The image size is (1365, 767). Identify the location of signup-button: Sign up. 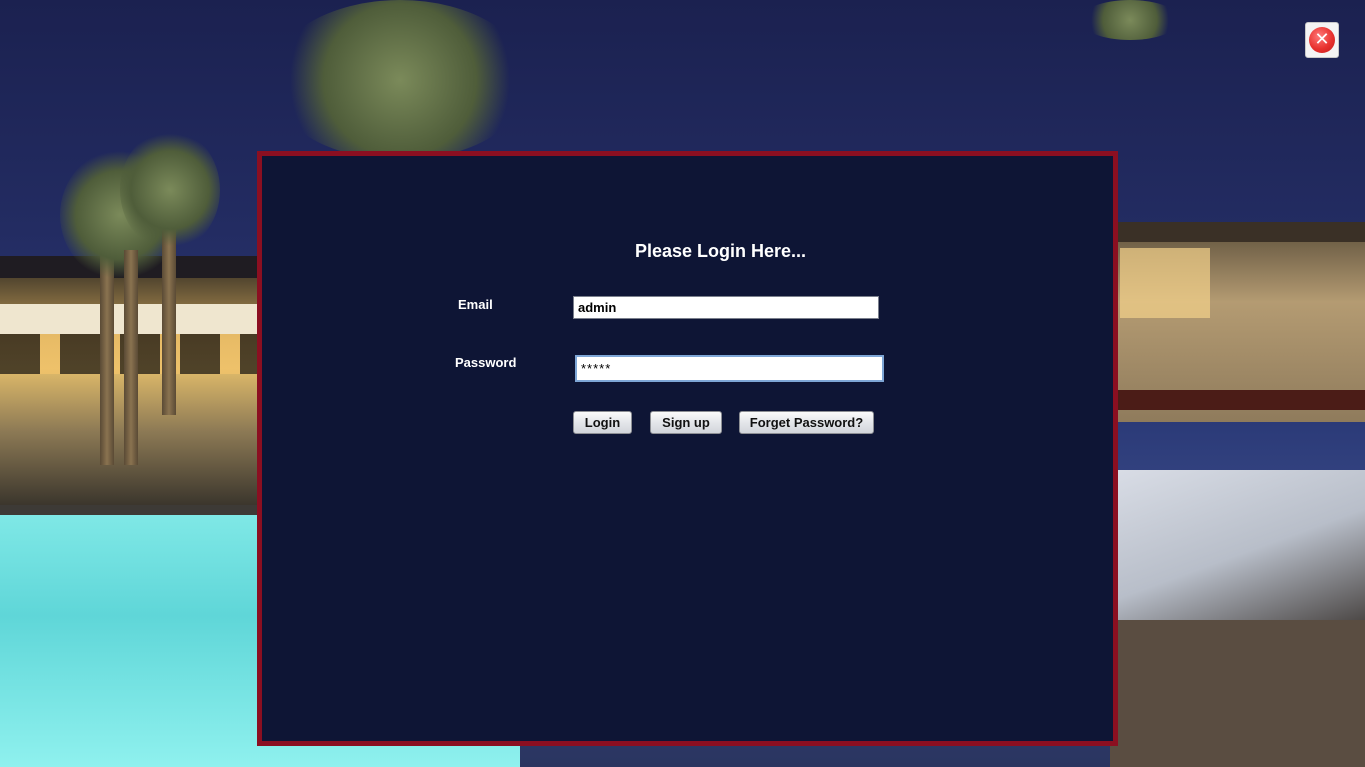
(686, 422).